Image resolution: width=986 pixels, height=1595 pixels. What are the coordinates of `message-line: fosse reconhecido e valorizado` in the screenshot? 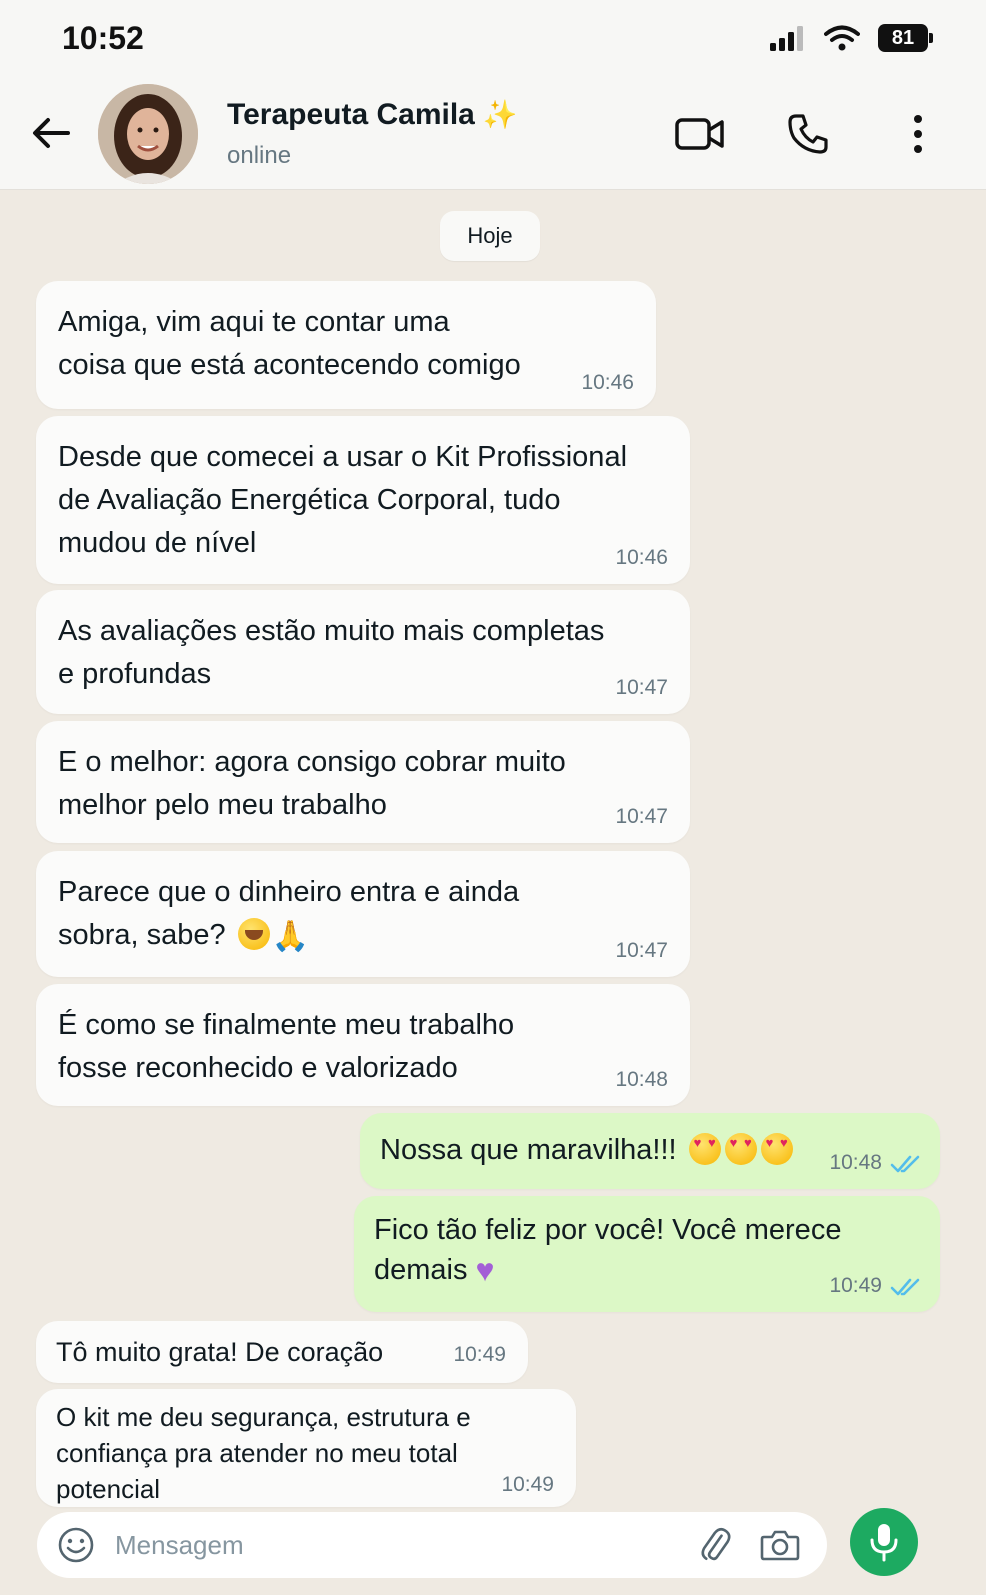 It's located at (258, 1068).